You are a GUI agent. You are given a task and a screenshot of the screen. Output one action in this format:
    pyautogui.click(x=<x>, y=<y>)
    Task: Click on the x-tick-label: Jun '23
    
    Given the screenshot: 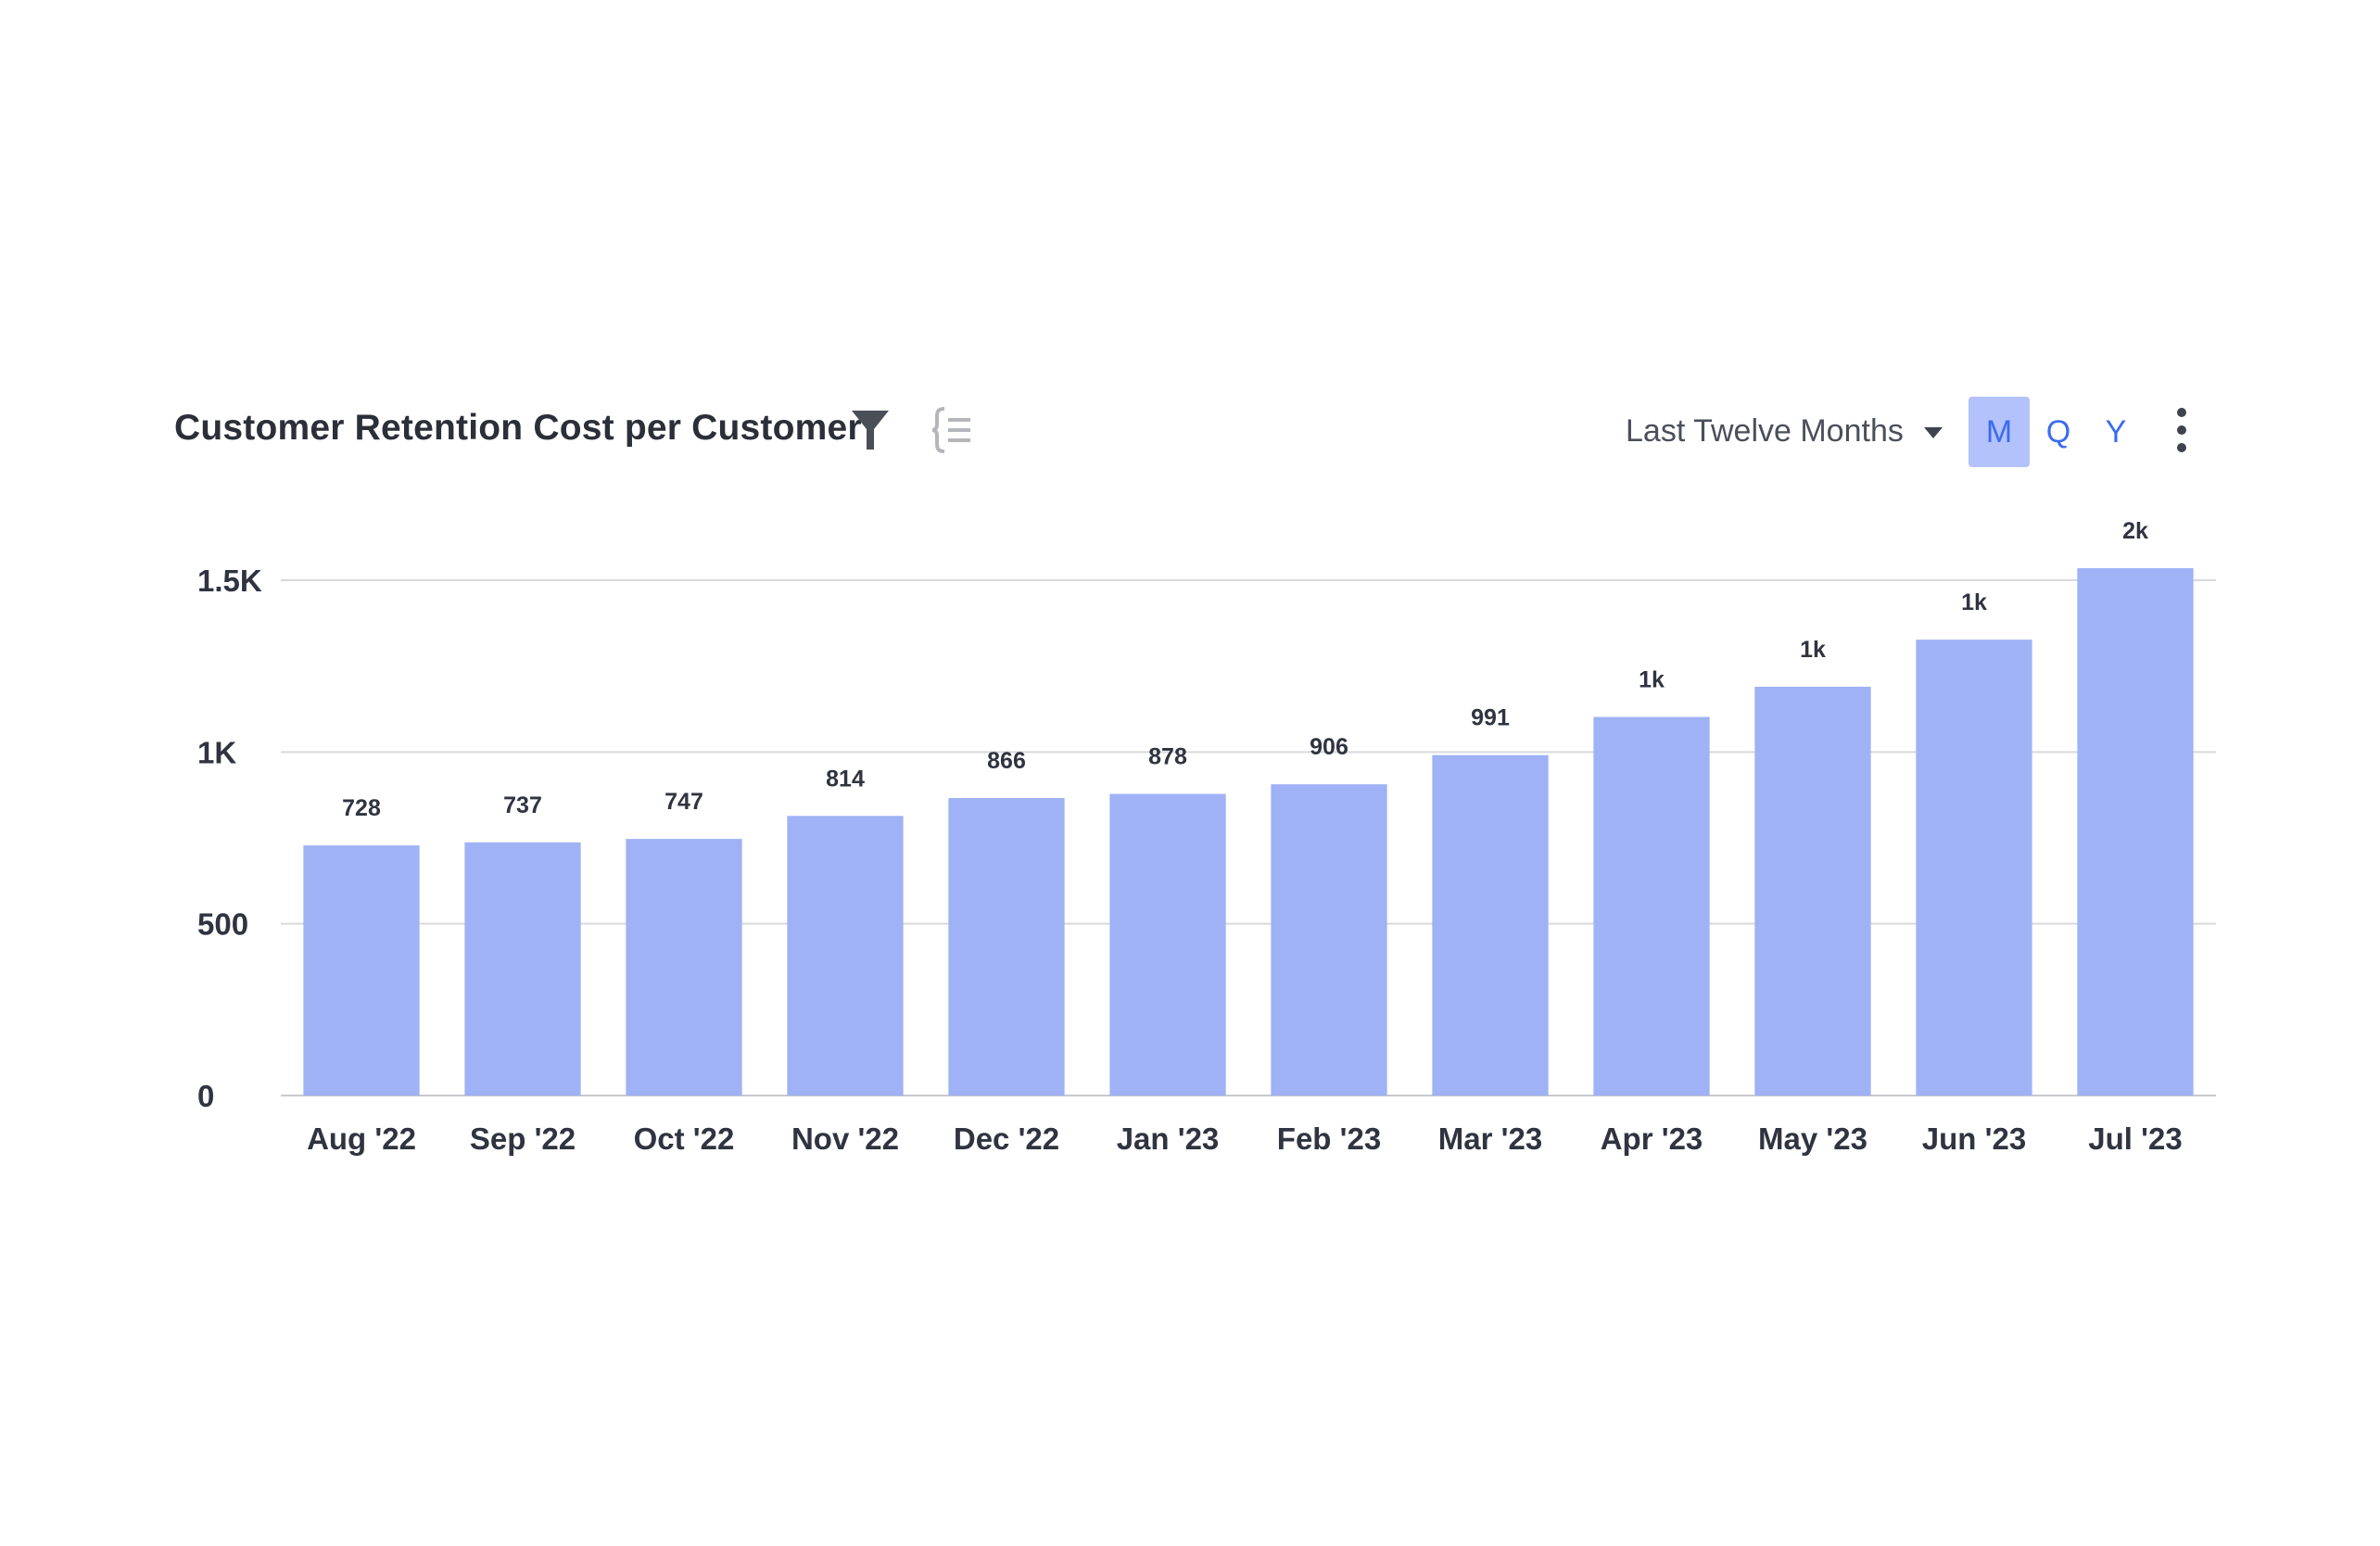 What is the action you would take?
    pyautogui.click(x=1974, y=1138)
    